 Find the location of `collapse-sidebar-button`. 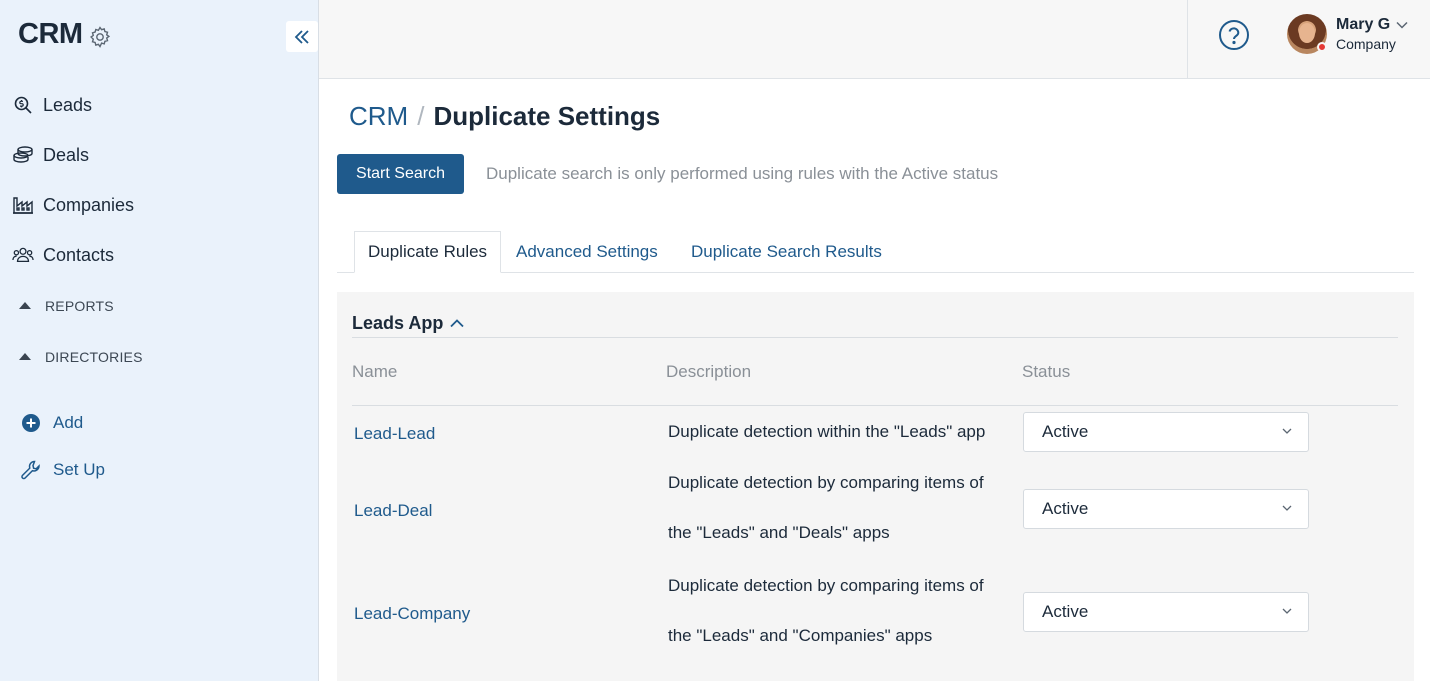

collapse-sidebar-button is located at coordinates (302, 36).